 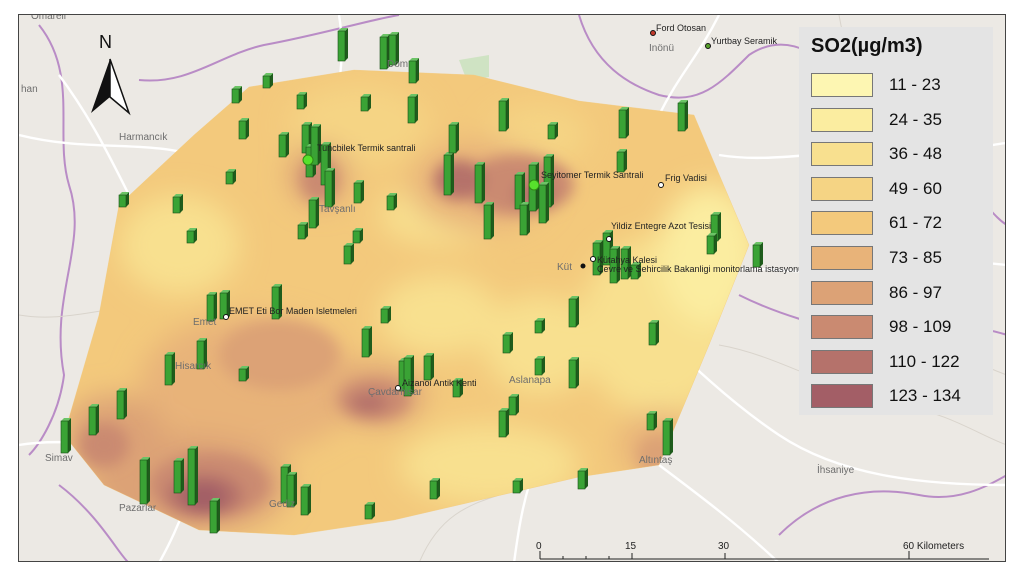 What do you see at coordinates (744, 41) in the screenshot?
I see `facility-label-yurtbay: Yurtbay Seramik` at bounding box center [744, 41].